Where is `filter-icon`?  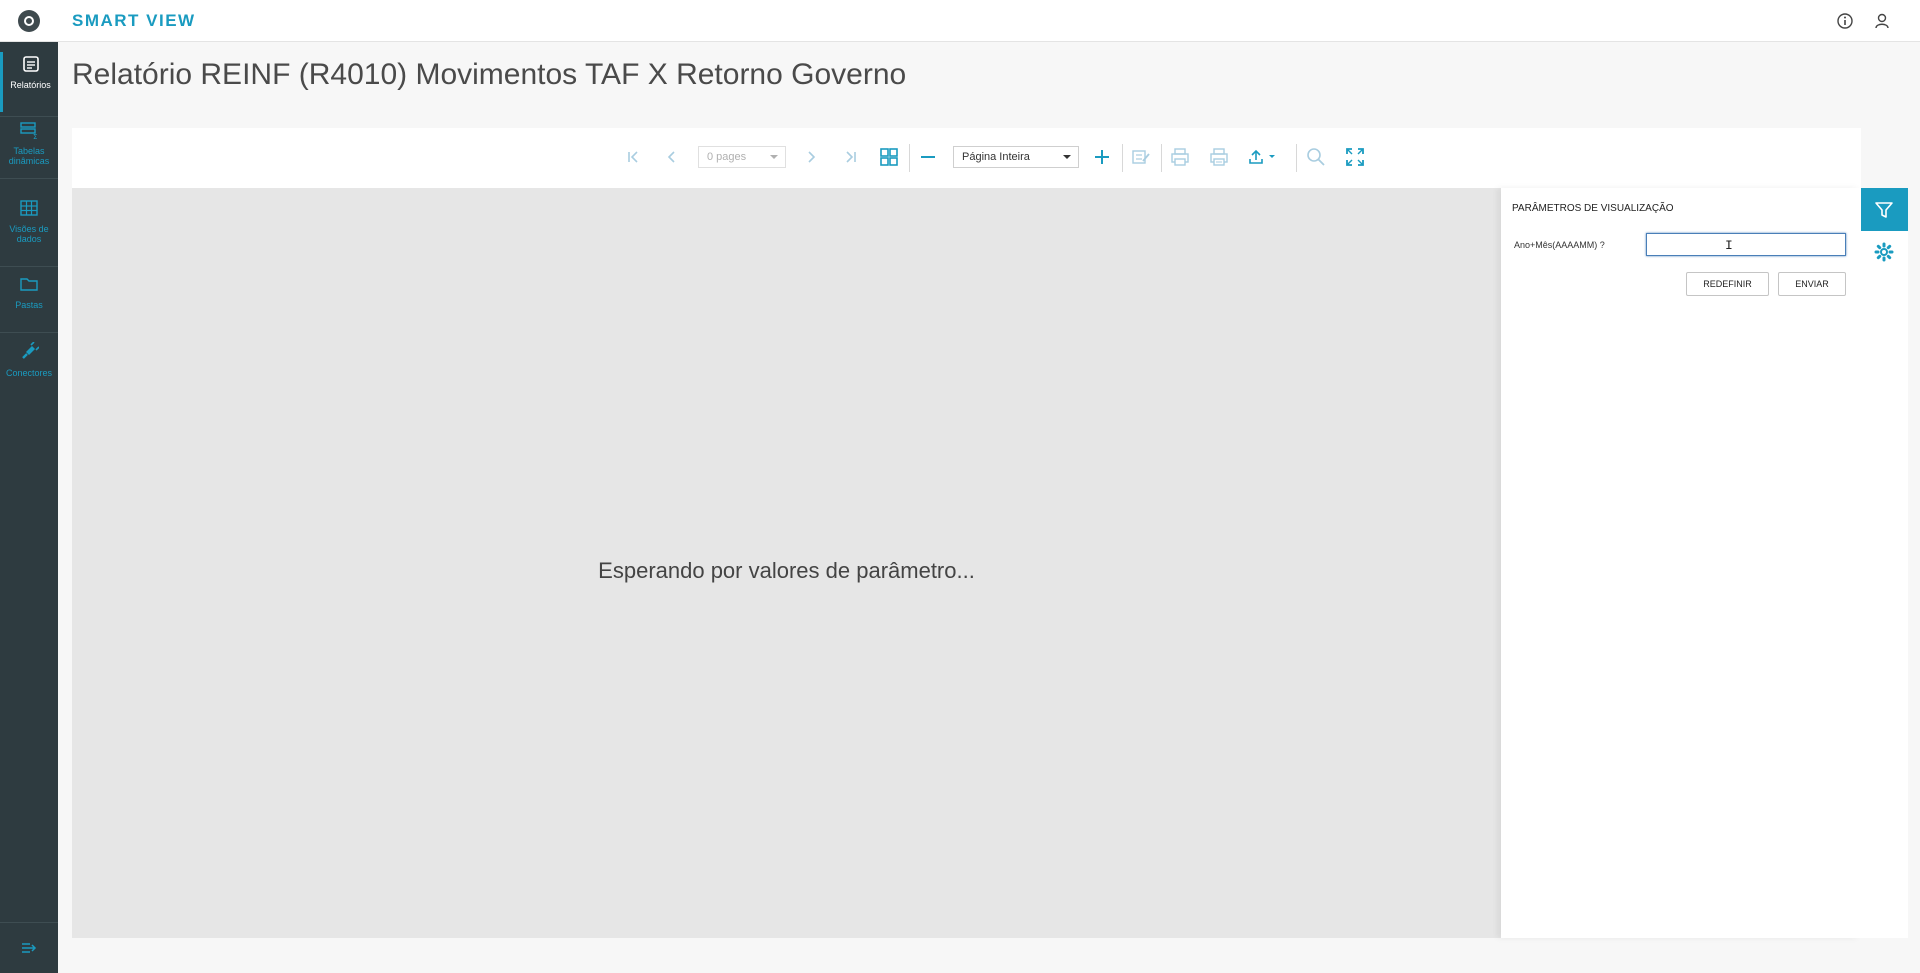
filter-icon is located at coordinates (1884, 210).